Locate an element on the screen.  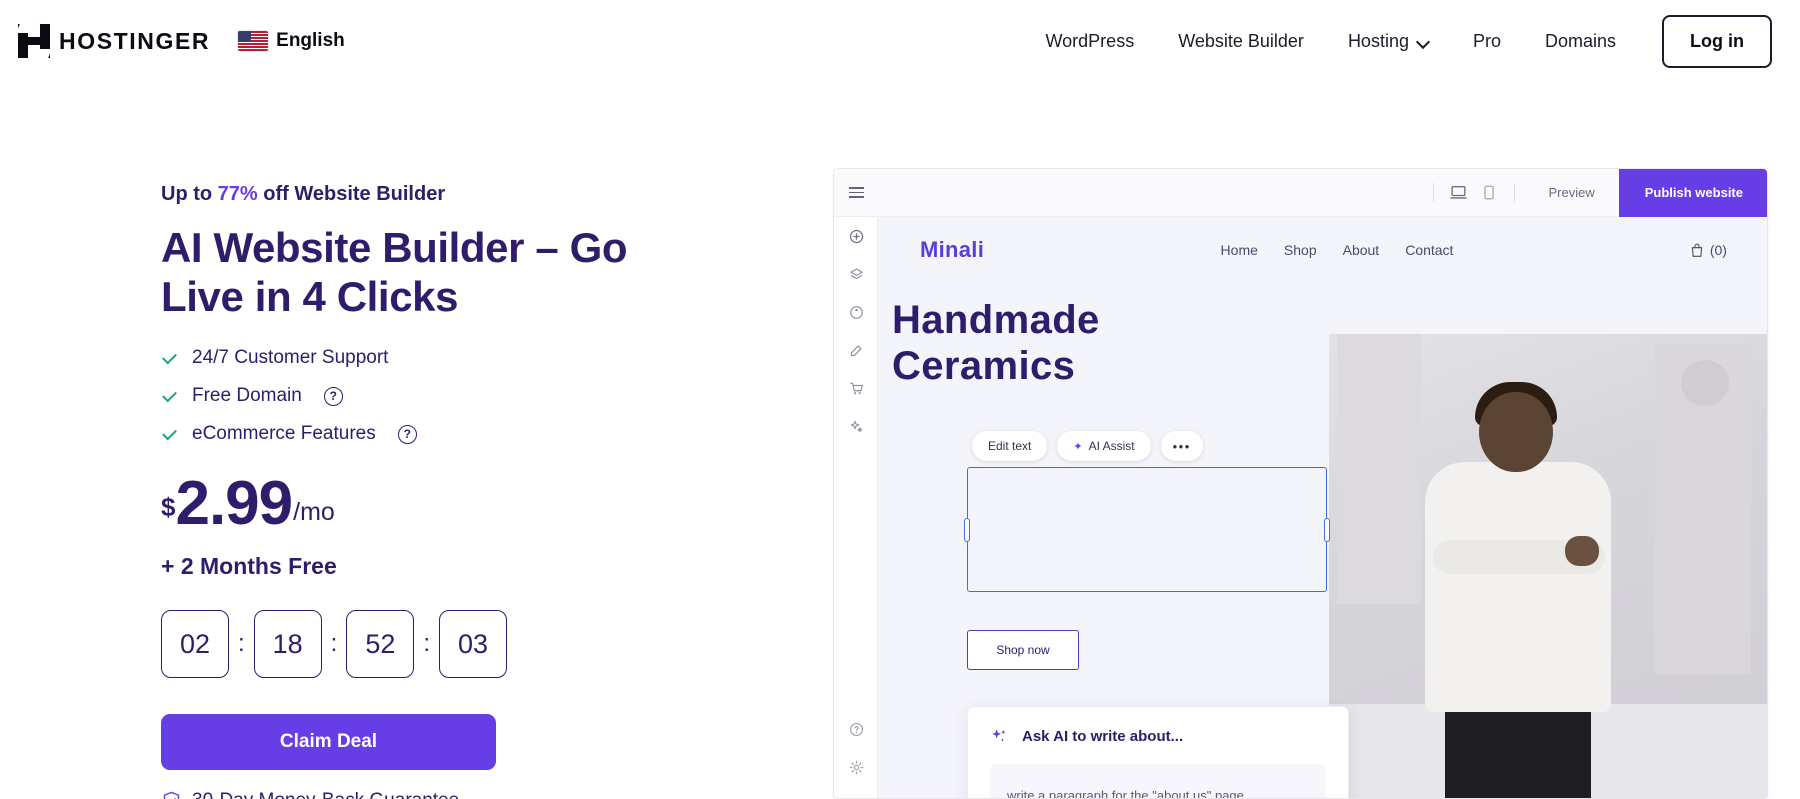
hostinger-brand: HOSTINGER is located at coordinates (113, 41).